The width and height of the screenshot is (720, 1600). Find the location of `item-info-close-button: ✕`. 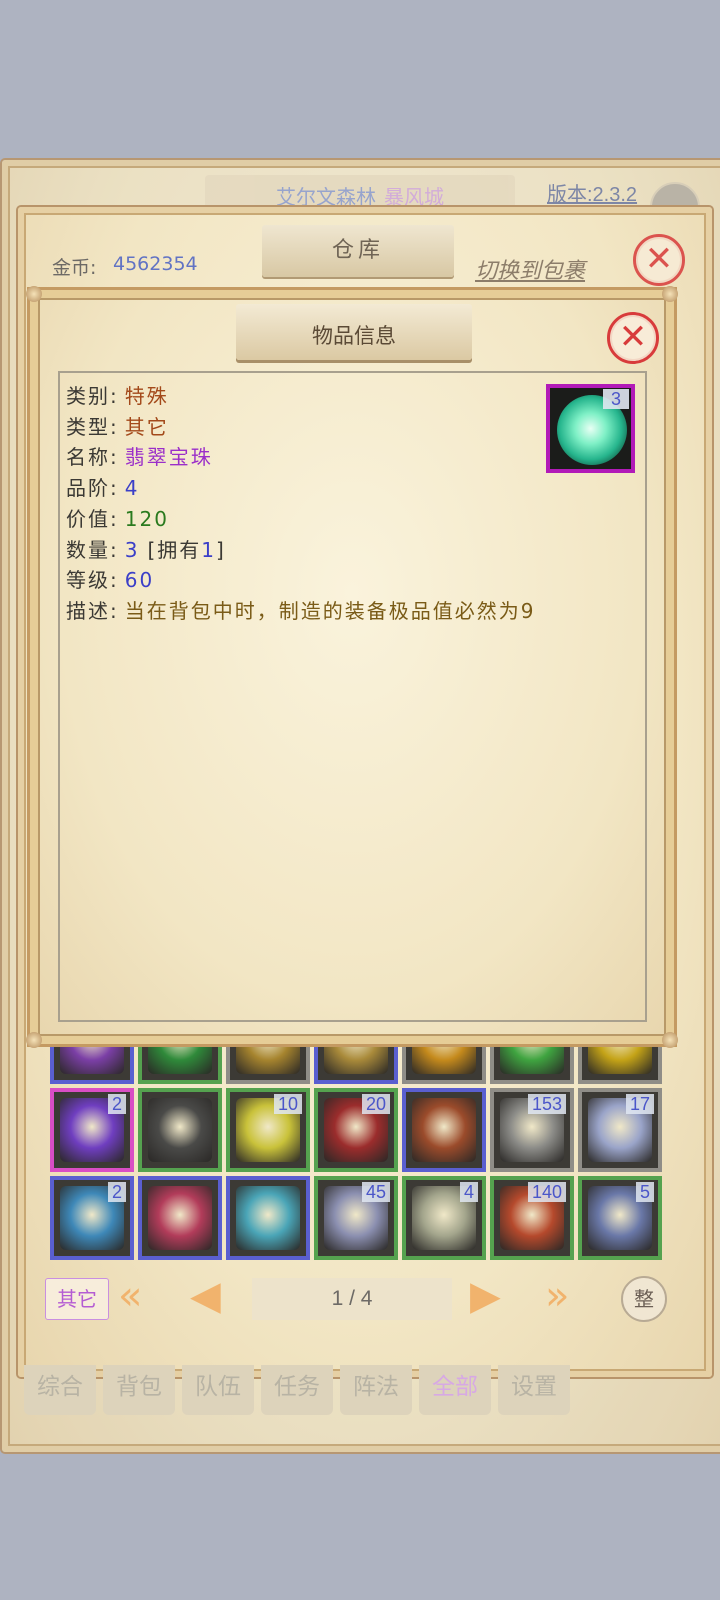

item-info-close-button: ✕ is located at coordinates (633, 338).